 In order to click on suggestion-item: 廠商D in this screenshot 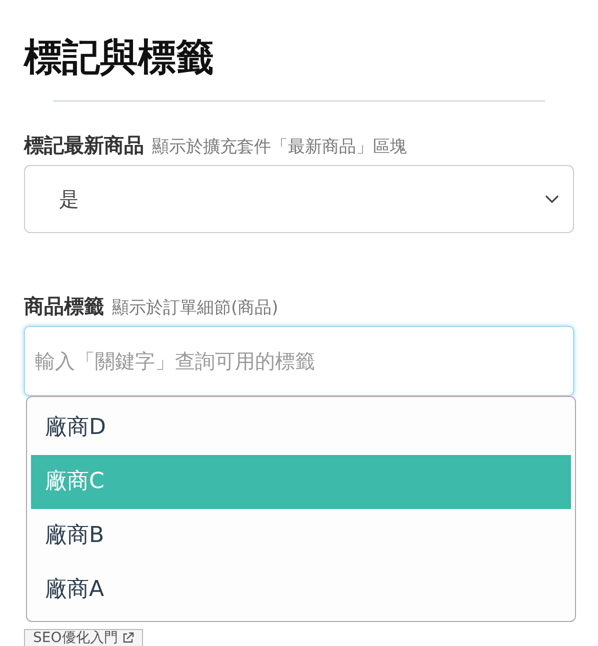, I will do `click(301, 428)`.